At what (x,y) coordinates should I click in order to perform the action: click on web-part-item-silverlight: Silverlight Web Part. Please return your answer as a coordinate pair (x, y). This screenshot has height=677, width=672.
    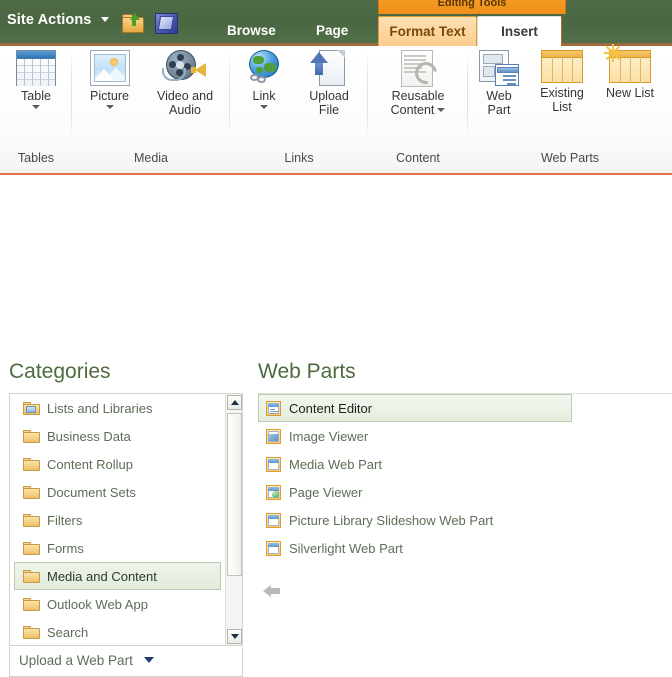
    Looking at the image, I should click on (415, 548).